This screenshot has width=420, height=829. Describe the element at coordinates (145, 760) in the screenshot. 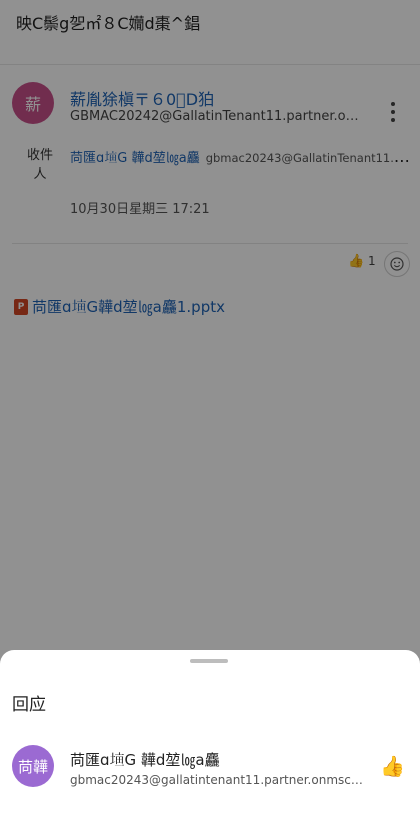

I see `reactor-name: 苘匯ɑ𡍠G 韡d堃㏒a麤` at that location.